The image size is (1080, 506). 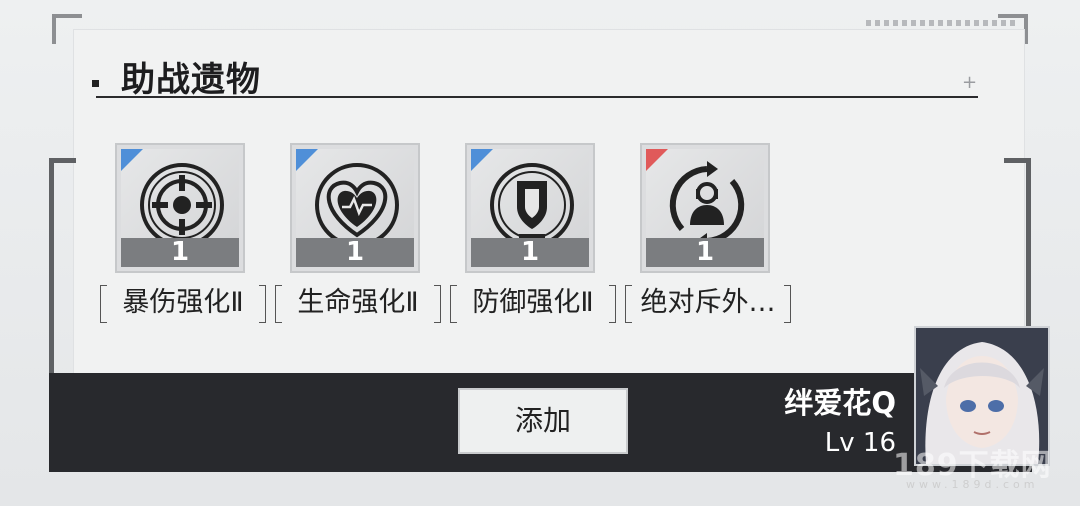 What do you see at coordinates (355, 208) in the screenshot?
I see `relic-card-health: 1` at bounding box center [355, 208].